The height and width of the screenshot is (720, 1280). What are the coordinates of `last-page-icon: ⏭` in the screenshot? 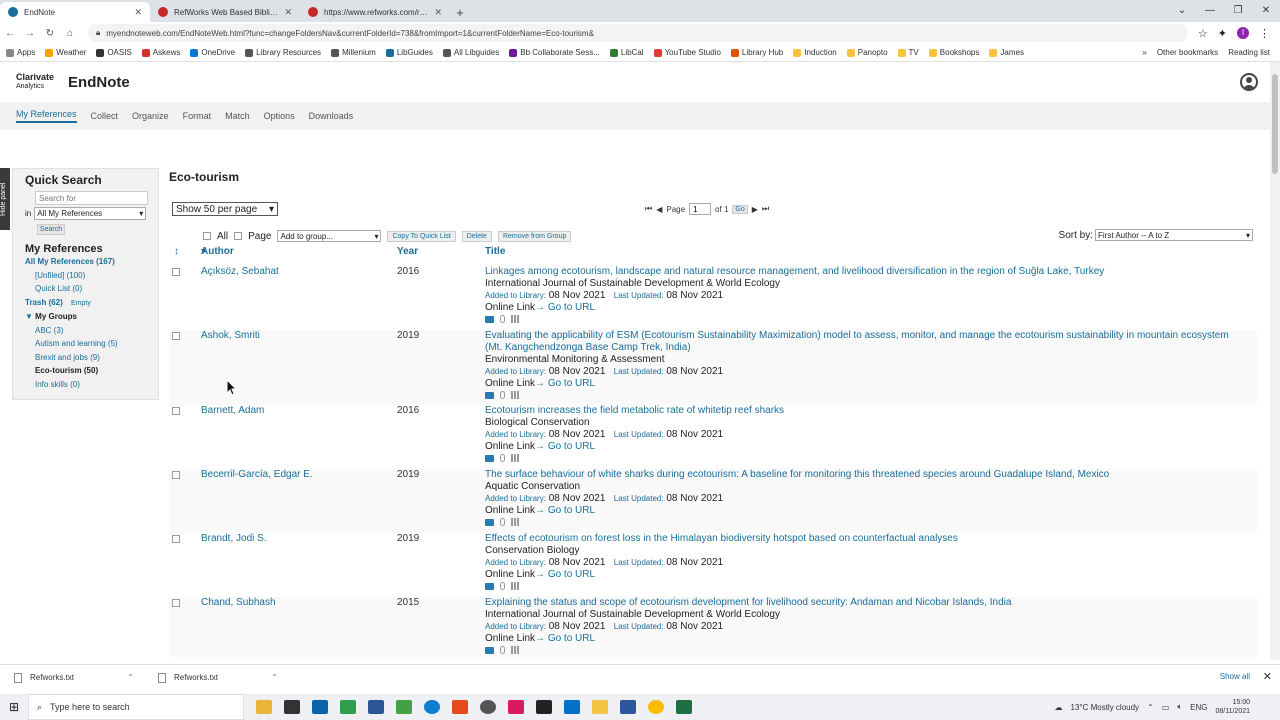 It's located at (765, 209).